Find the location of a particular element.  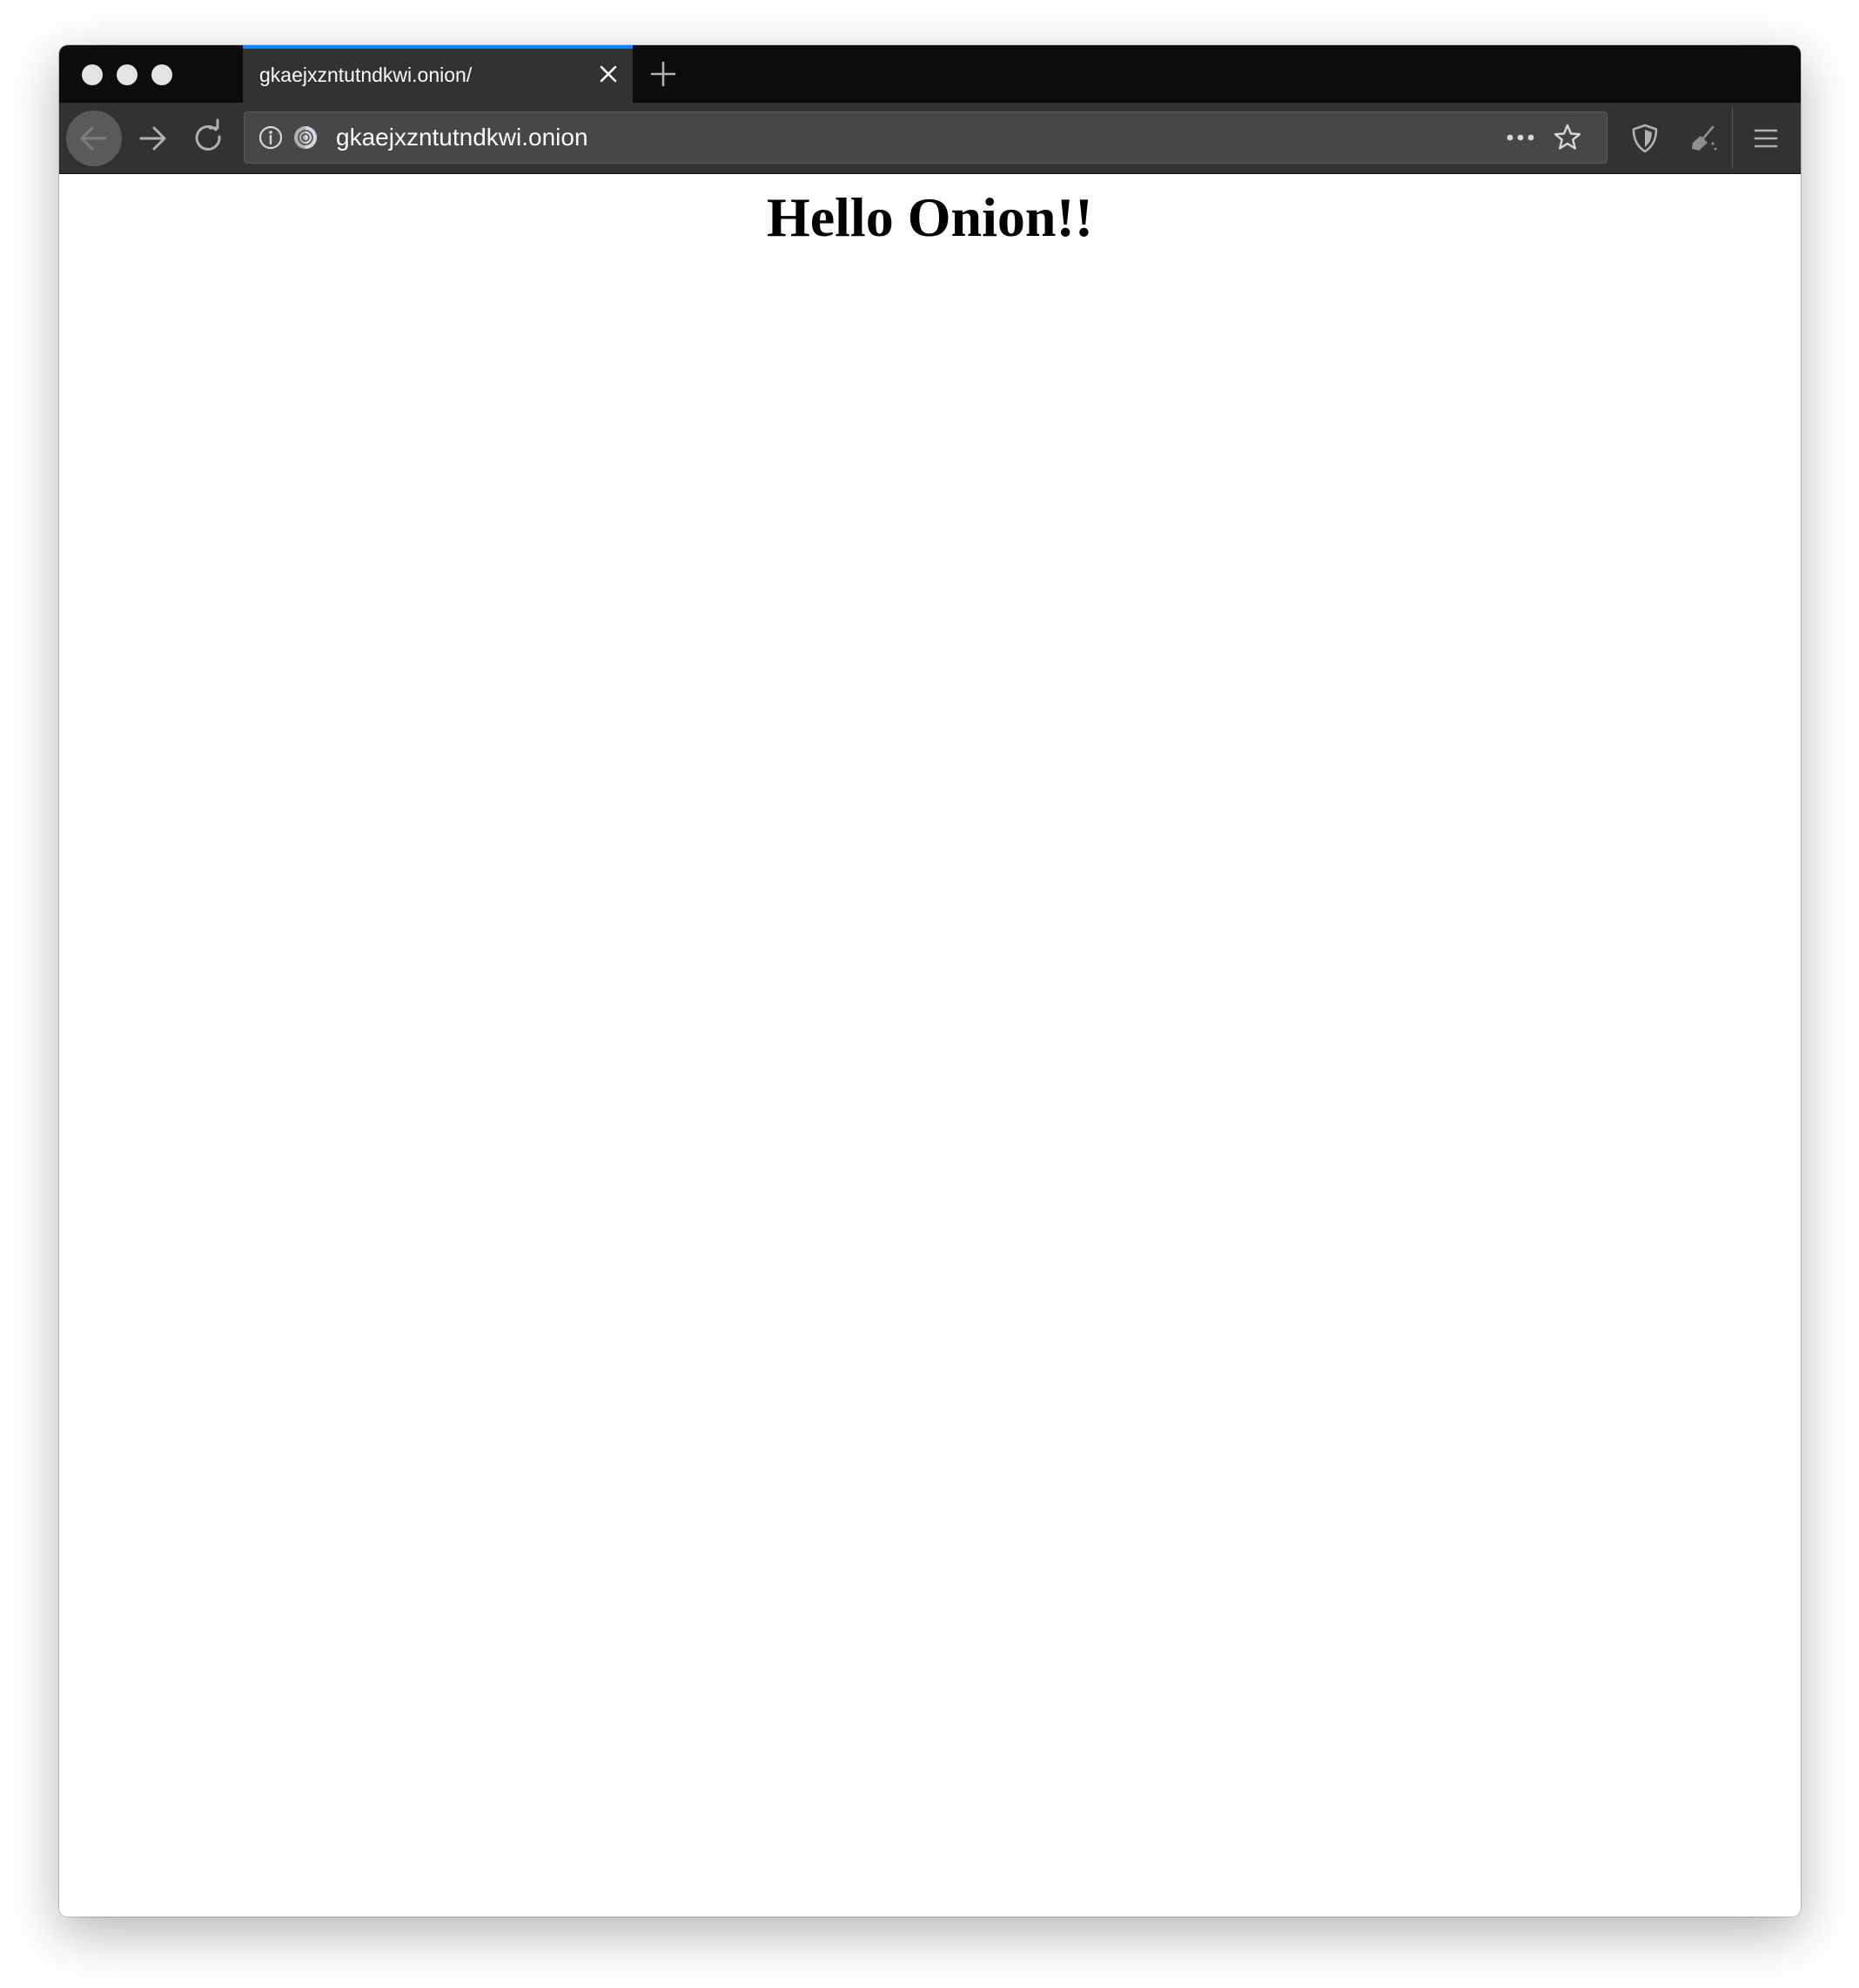

more-actions-icon is located at coordinates (1520, 137).